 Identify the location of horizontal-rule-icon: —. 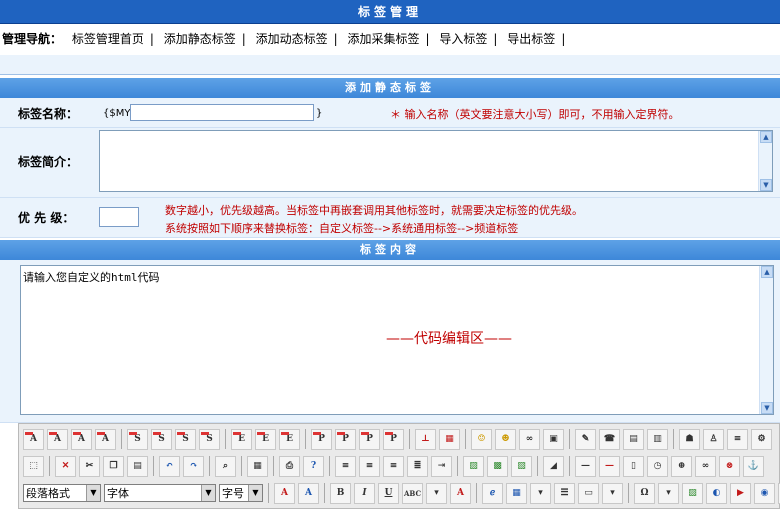
(585, 466).